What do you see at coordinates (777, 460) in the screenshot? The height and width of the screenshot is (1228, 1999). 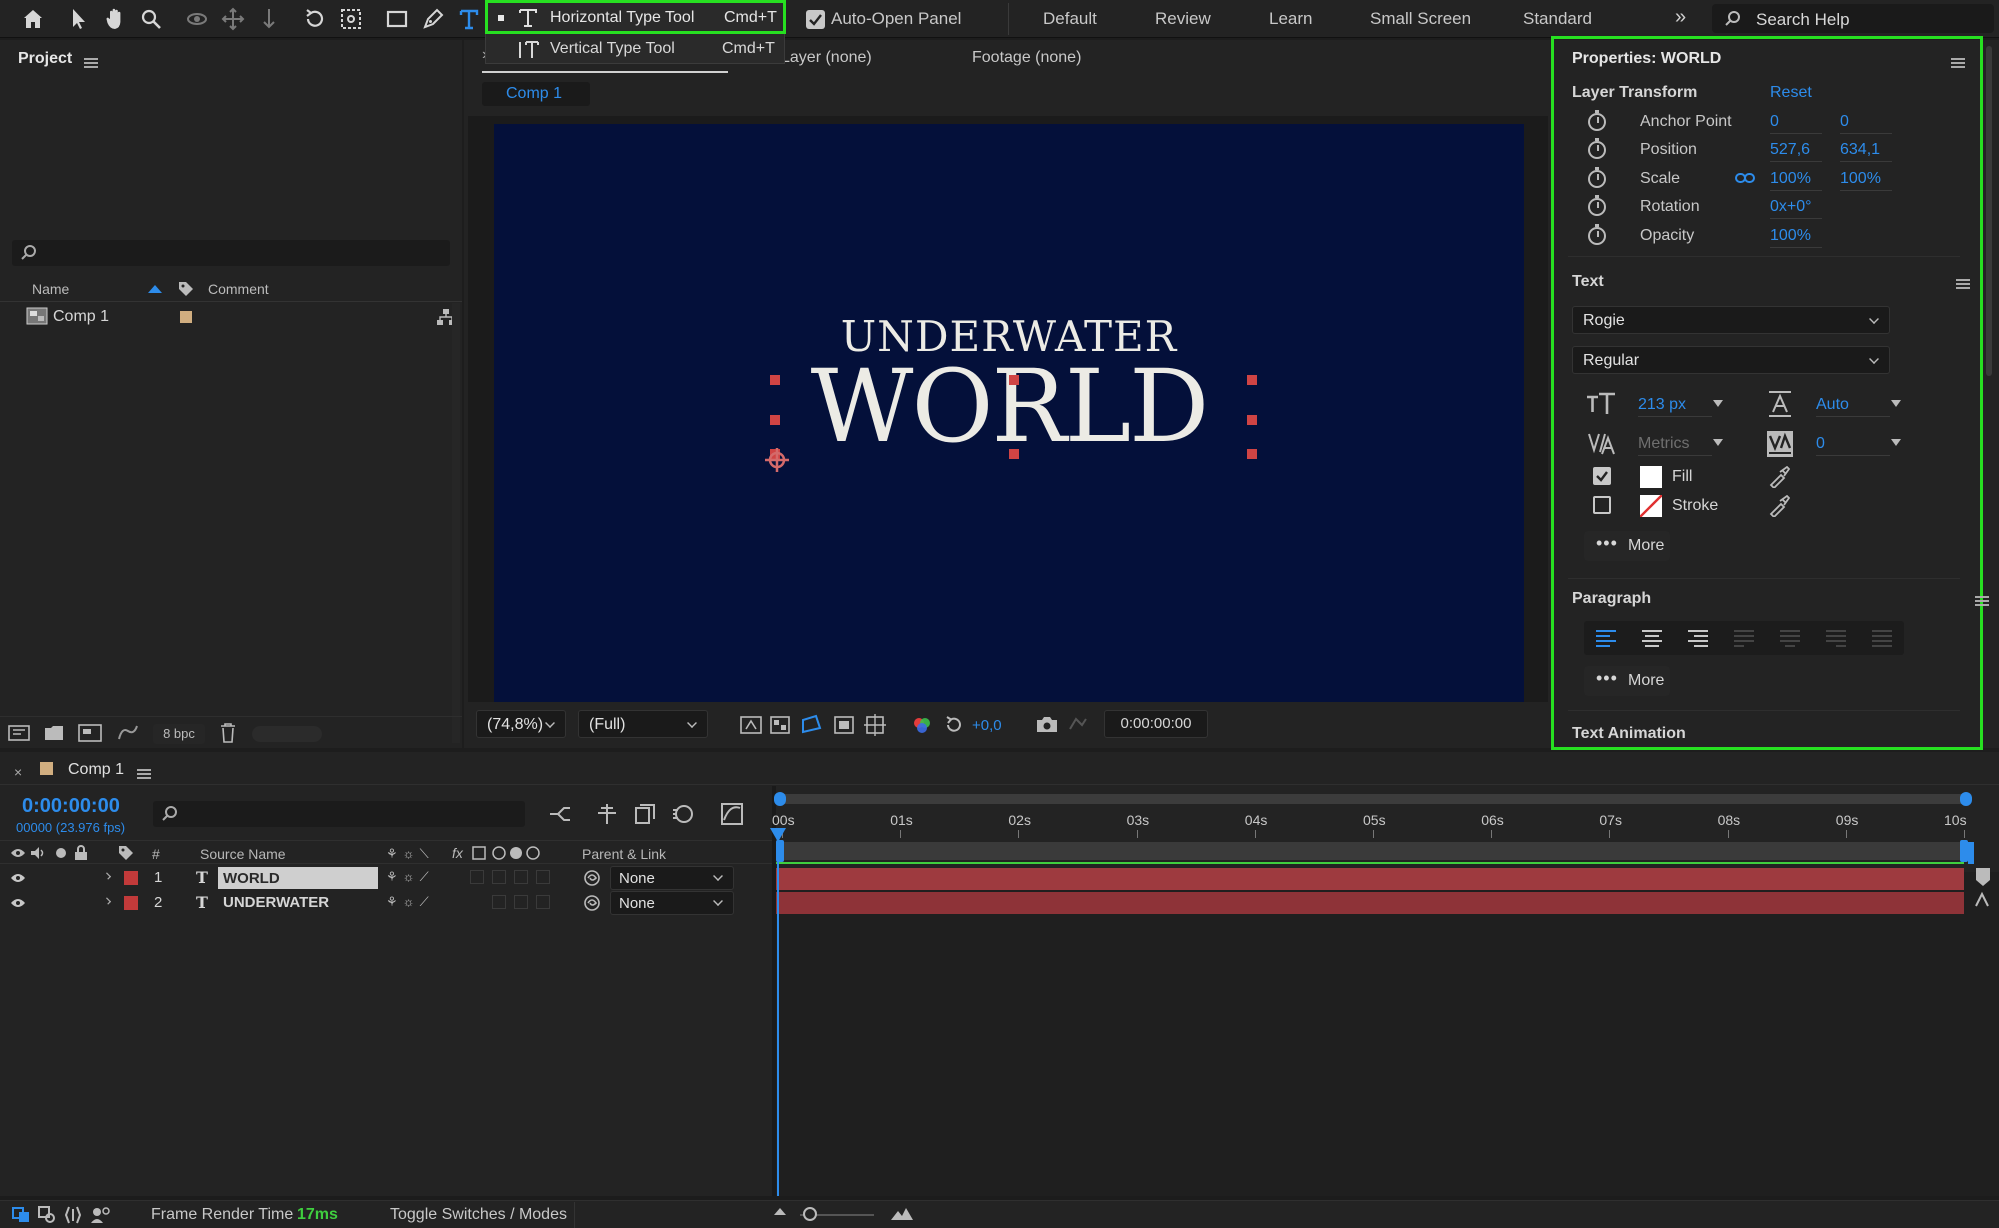 I see `anchor-point-icon` at bounding box center [777, 460].